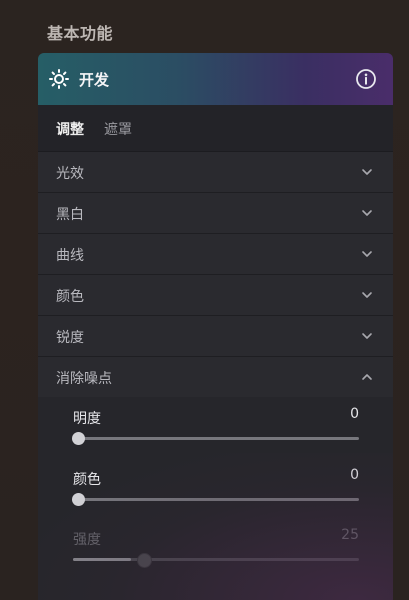 The image size is (409, 600). I want to click on sun-icon, so click(59, 79).